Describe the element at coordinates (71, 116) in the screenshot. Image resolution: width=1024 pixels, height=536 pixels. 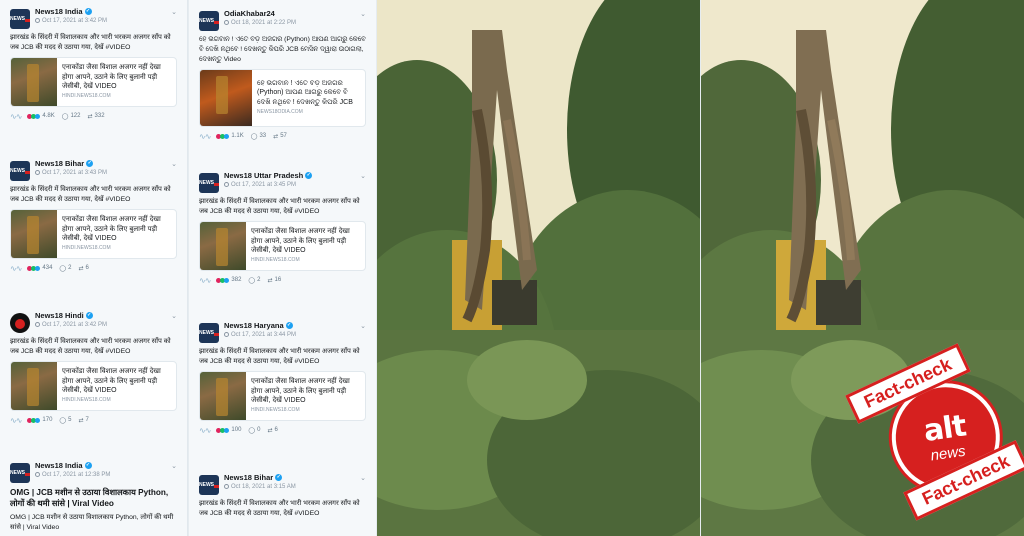
I see `reply-count: ◯ 122` at that location.